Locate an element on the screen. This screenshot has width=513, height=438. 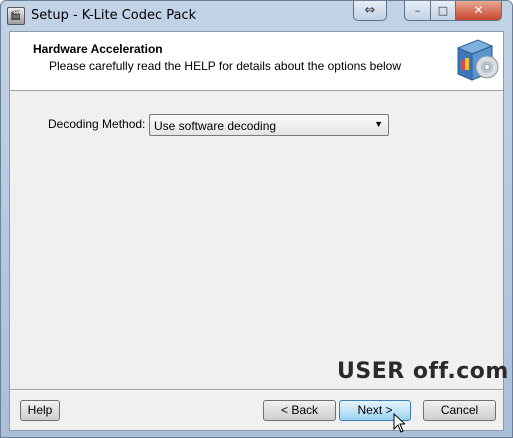
back-button: < Back is located at coordinates (299, 410).